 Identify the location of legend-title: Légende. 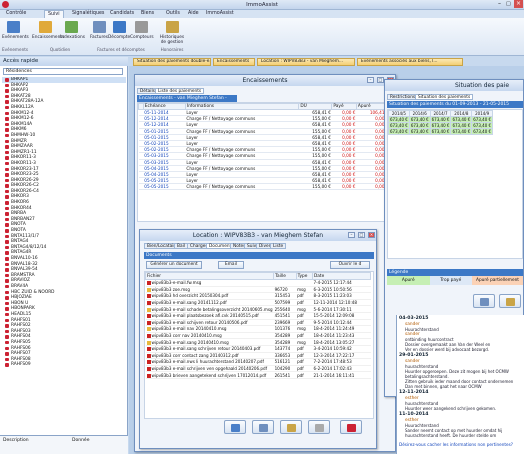
(455, 272).